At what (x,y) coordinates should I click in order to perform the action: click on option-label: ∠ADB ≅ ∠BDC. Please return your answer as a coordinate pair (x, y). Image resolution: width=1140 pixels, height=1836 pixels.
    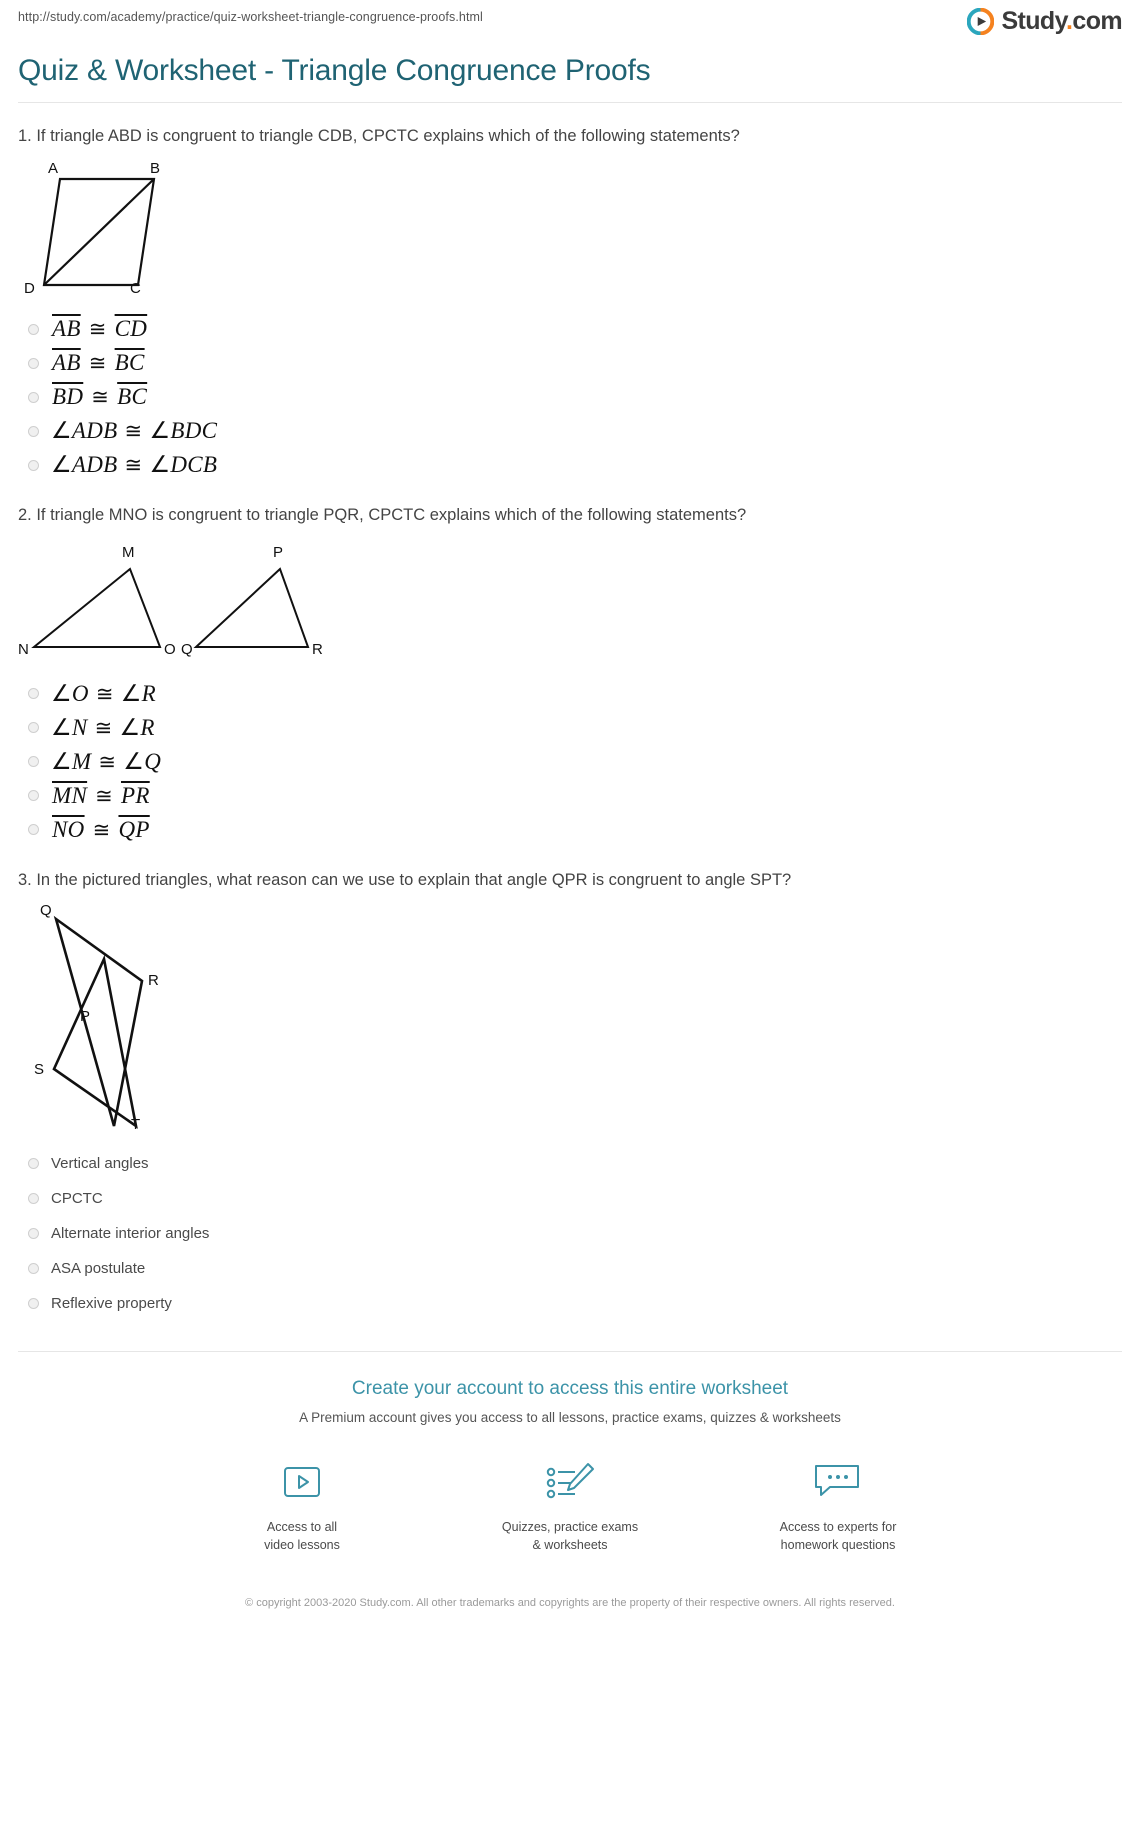
    Looking at the image, I should click on (134, 431).